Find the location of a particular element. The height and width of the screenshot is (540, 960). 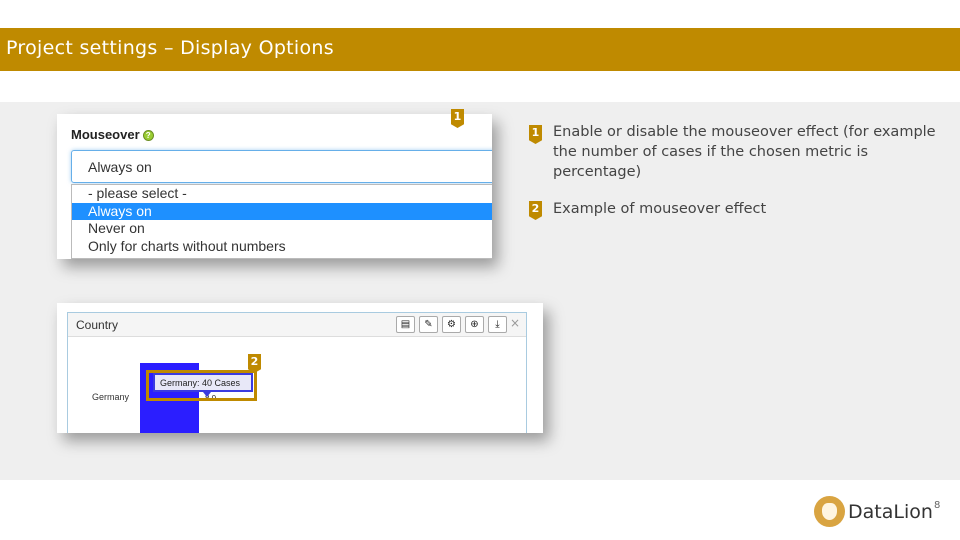

gear-icon: ⚙ is located at coordinates (451, 324).